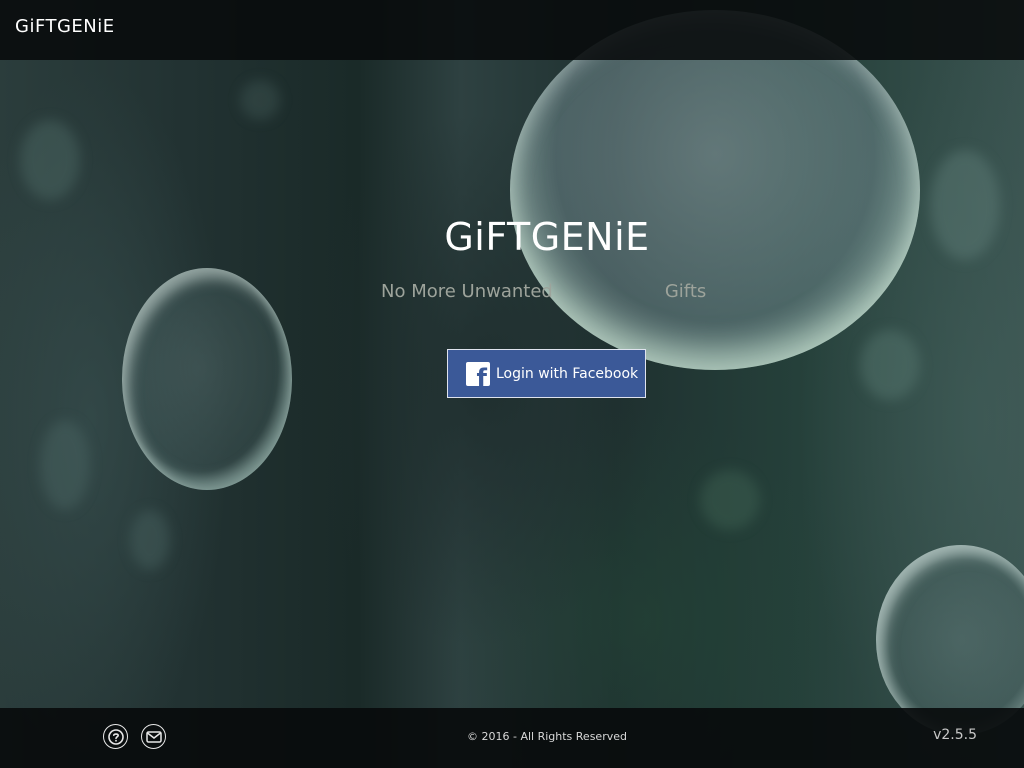 This screenshot has height=768, width=1024. What do you see at coordinates (685, 291) in the screenshot?
I see `tagline-right: Gifts` at bounding box center [685, 291].